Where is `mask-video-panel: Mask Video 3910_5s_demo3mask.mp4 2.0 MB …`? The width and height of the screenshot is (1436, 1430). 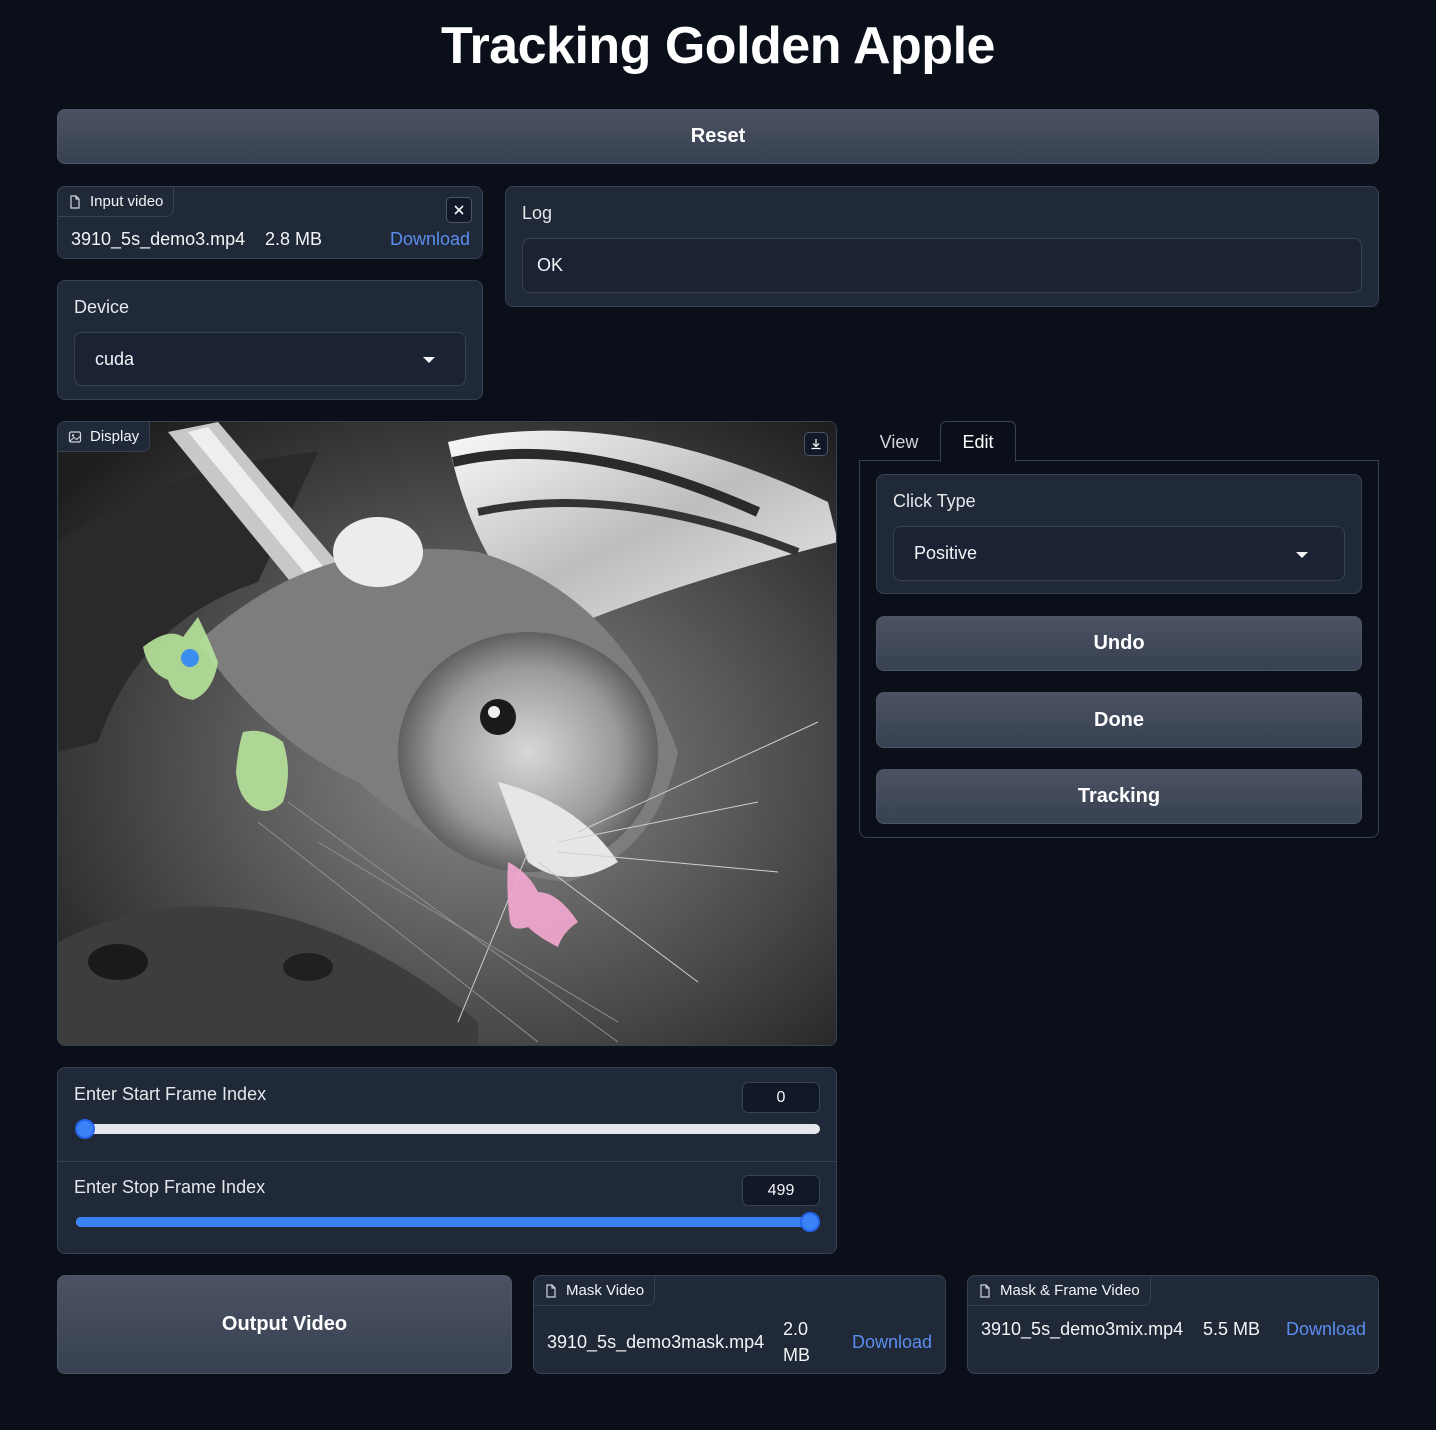 mask-video-panel: Mask Video 3910_5s_demo3mask.mp4 2.0 MB … is located at coordinates (739, 1324).